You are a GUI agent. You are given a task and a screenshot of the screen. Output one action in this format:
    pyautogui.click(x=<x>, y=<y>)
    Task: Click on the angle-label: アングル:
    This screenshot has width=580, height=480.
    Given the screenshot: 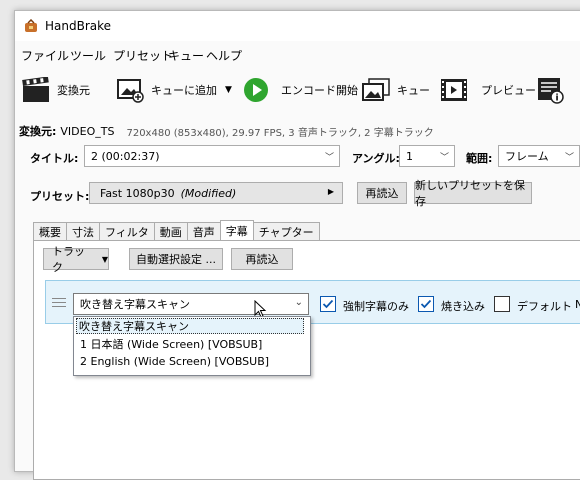 What is the action you would take?
    pyautogui.click(x=376, y=158)
    